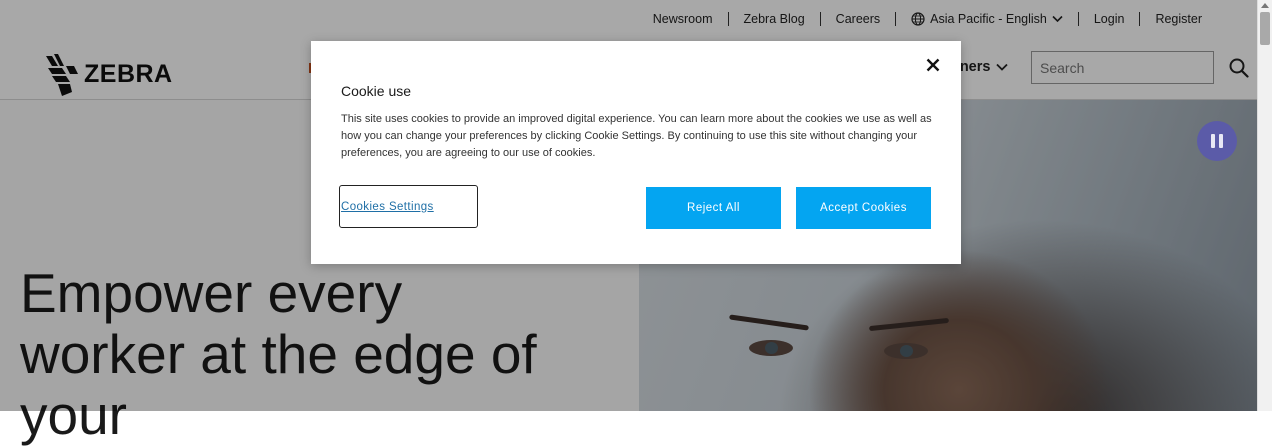 This screenshot has width=1272, height=446. I want to click on page-scrollbar, so click(1264, 205).